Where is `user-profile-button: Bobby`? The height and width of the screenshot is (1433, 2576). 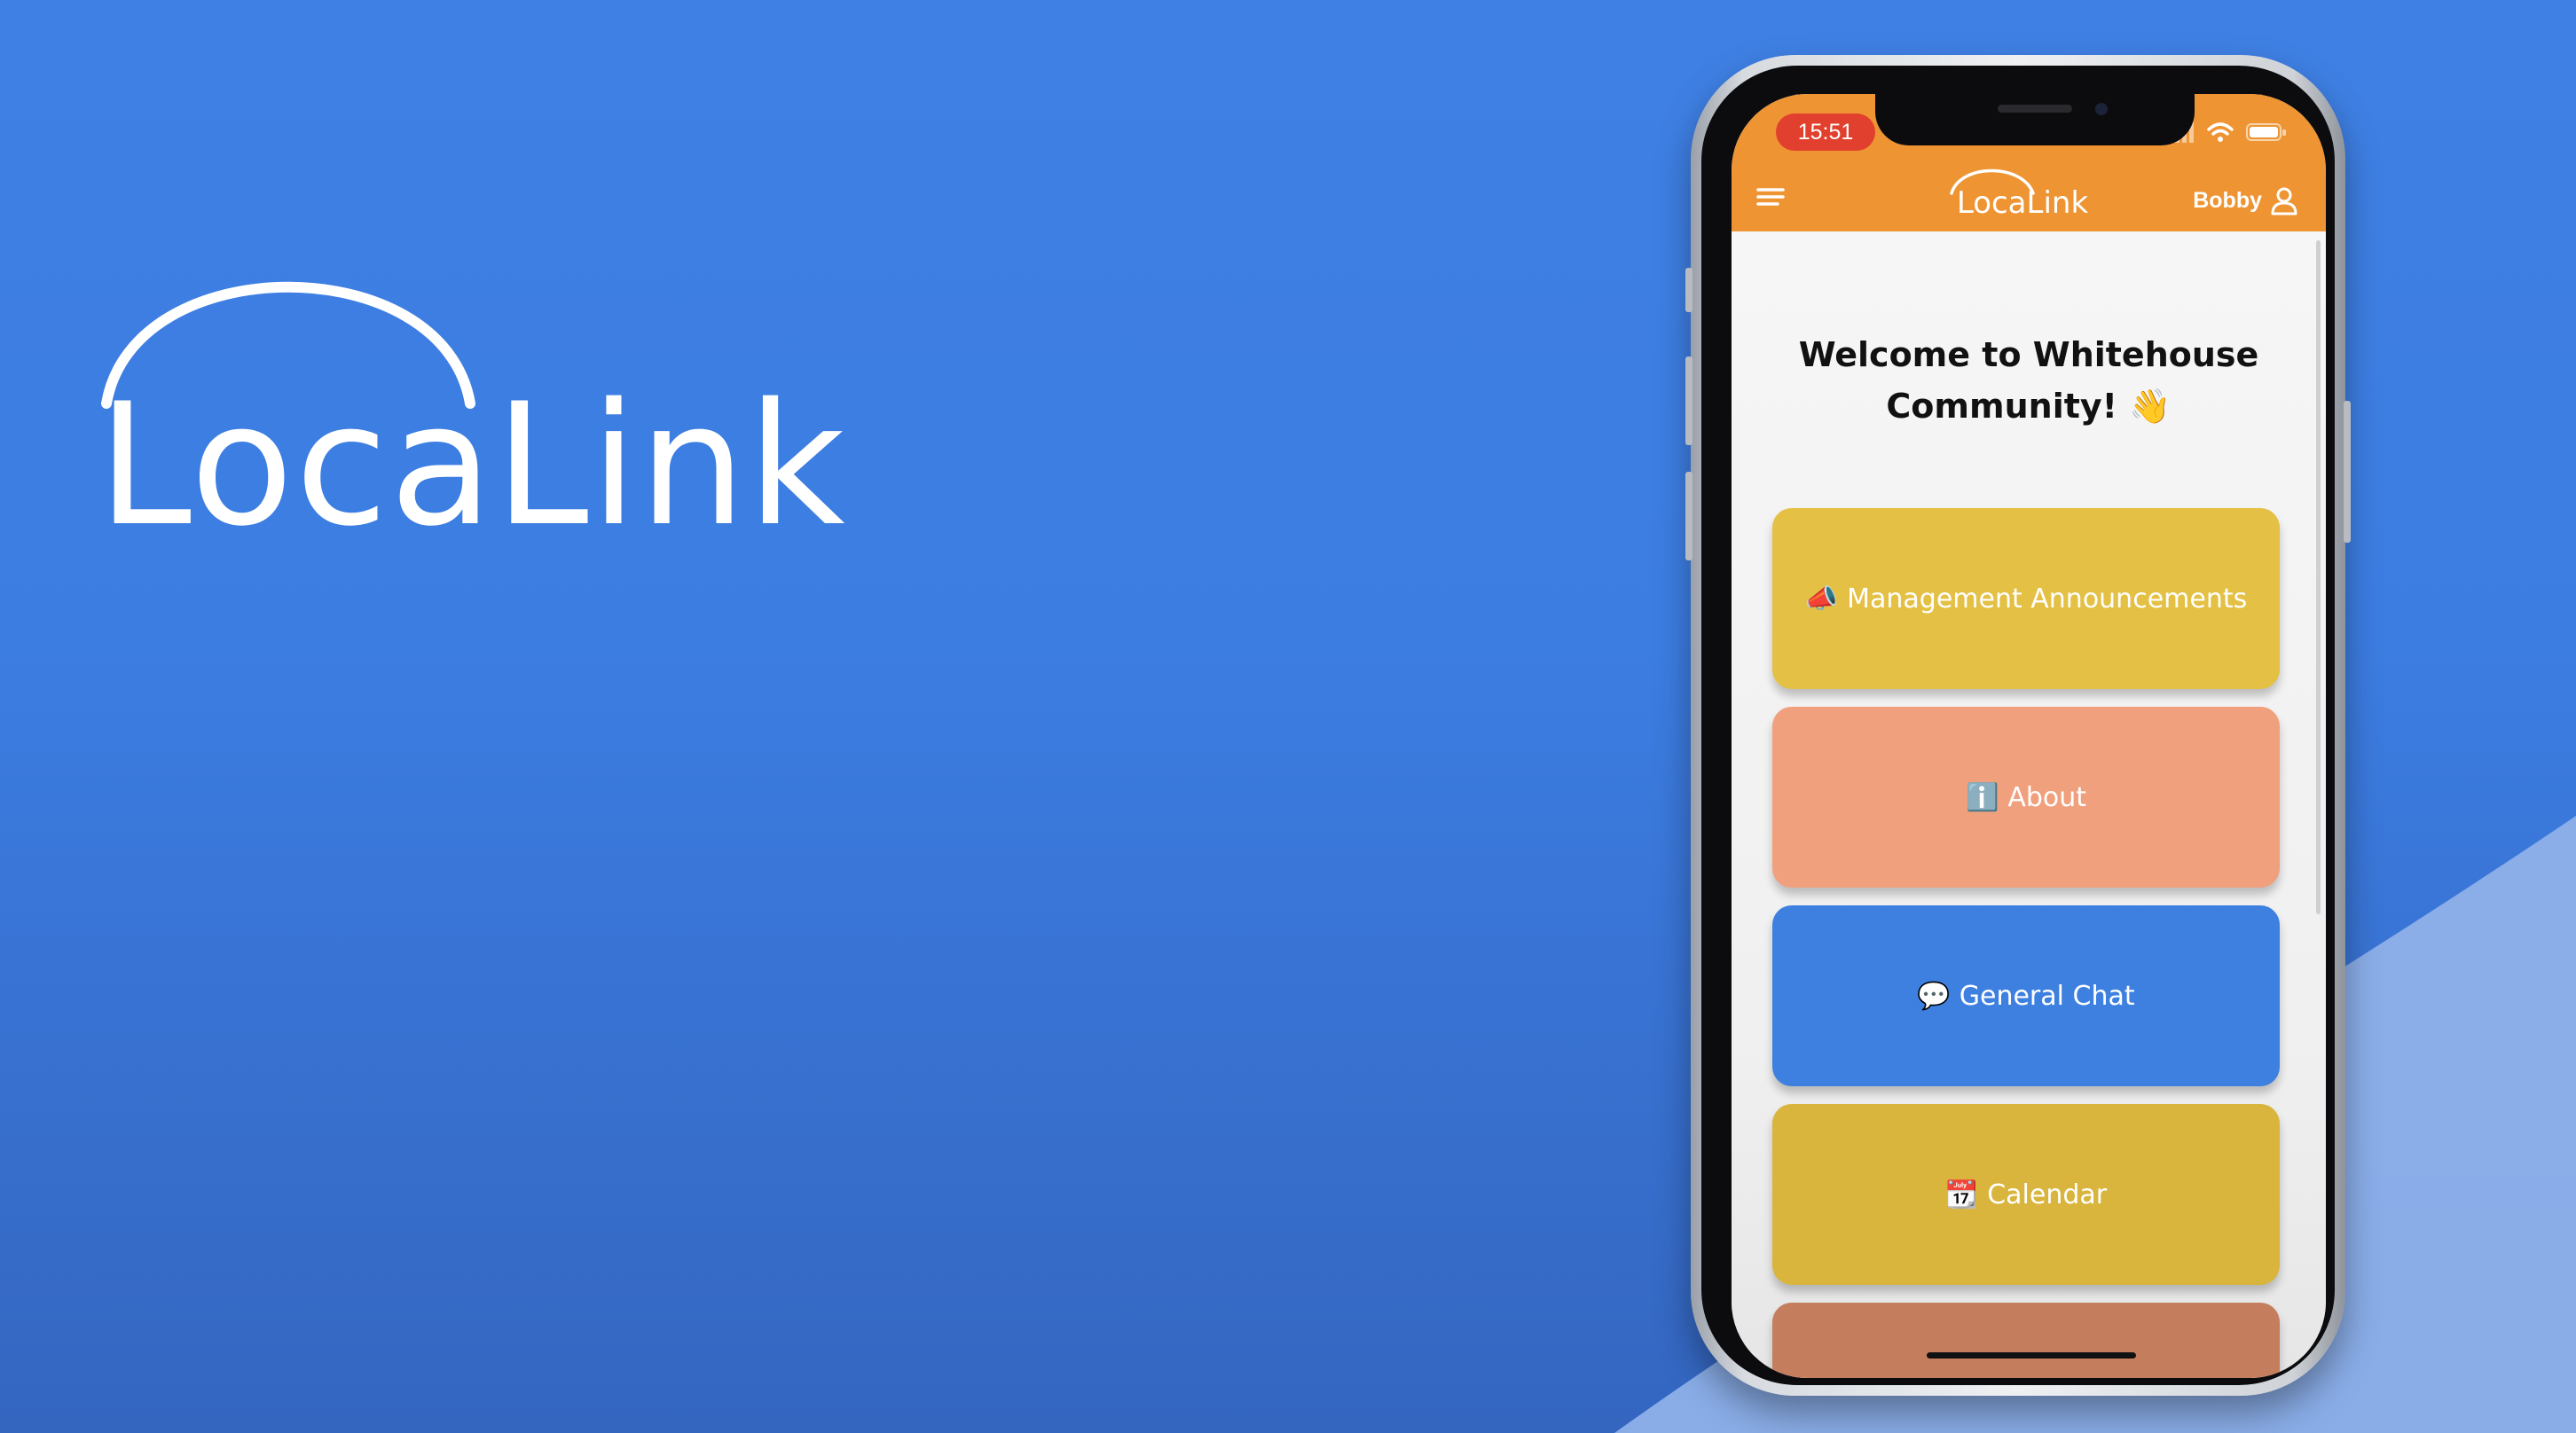
user-profile-button: Bobby is located at coordinates (2246, 200).